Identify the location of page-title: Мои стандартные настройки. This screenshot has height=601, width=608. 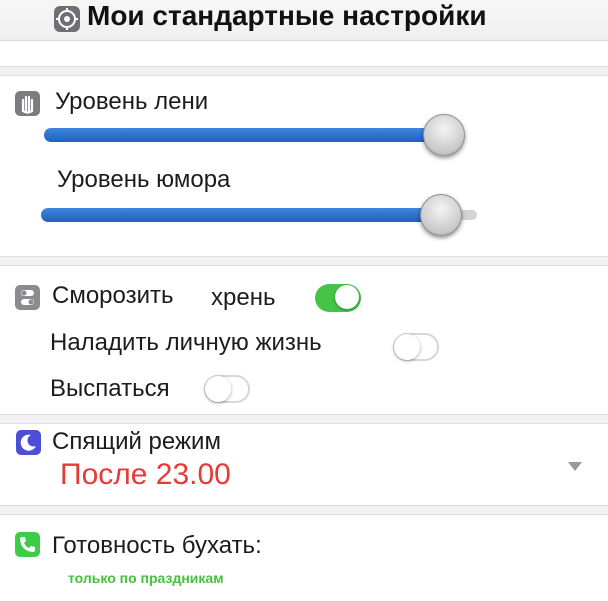
(287, 15).